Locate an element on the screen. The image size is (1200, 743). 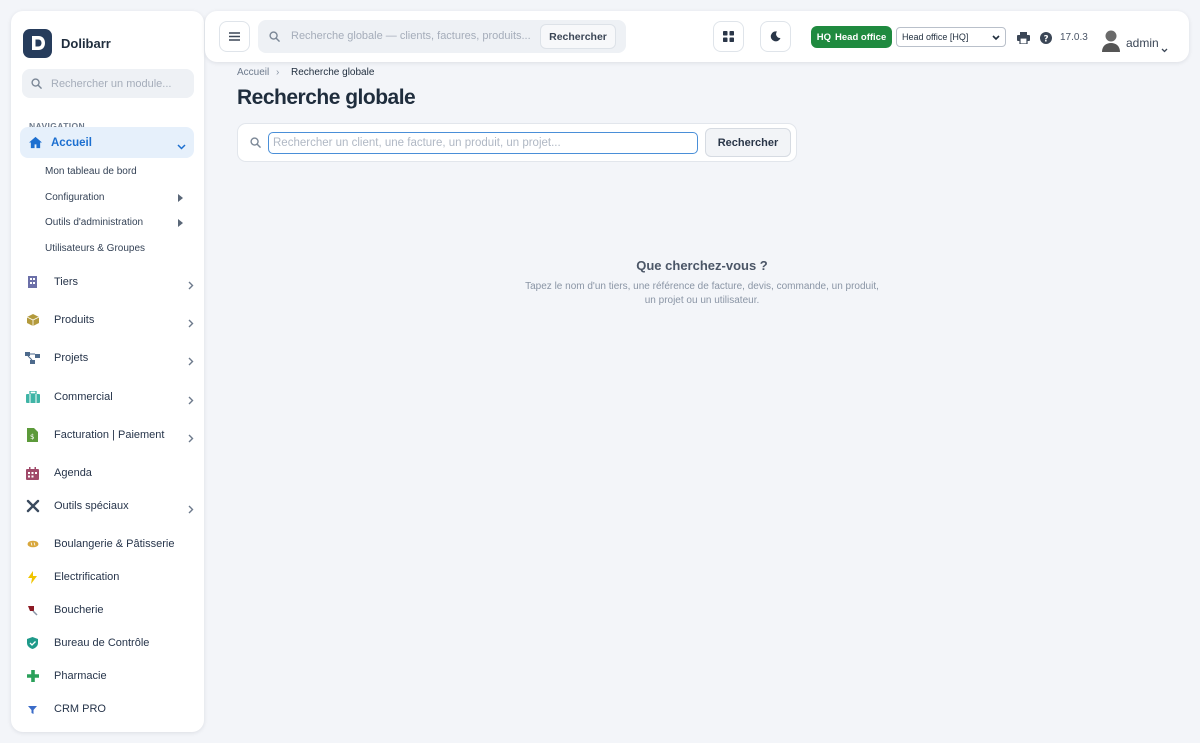
grid-icon is located at coordinates (728, 36).